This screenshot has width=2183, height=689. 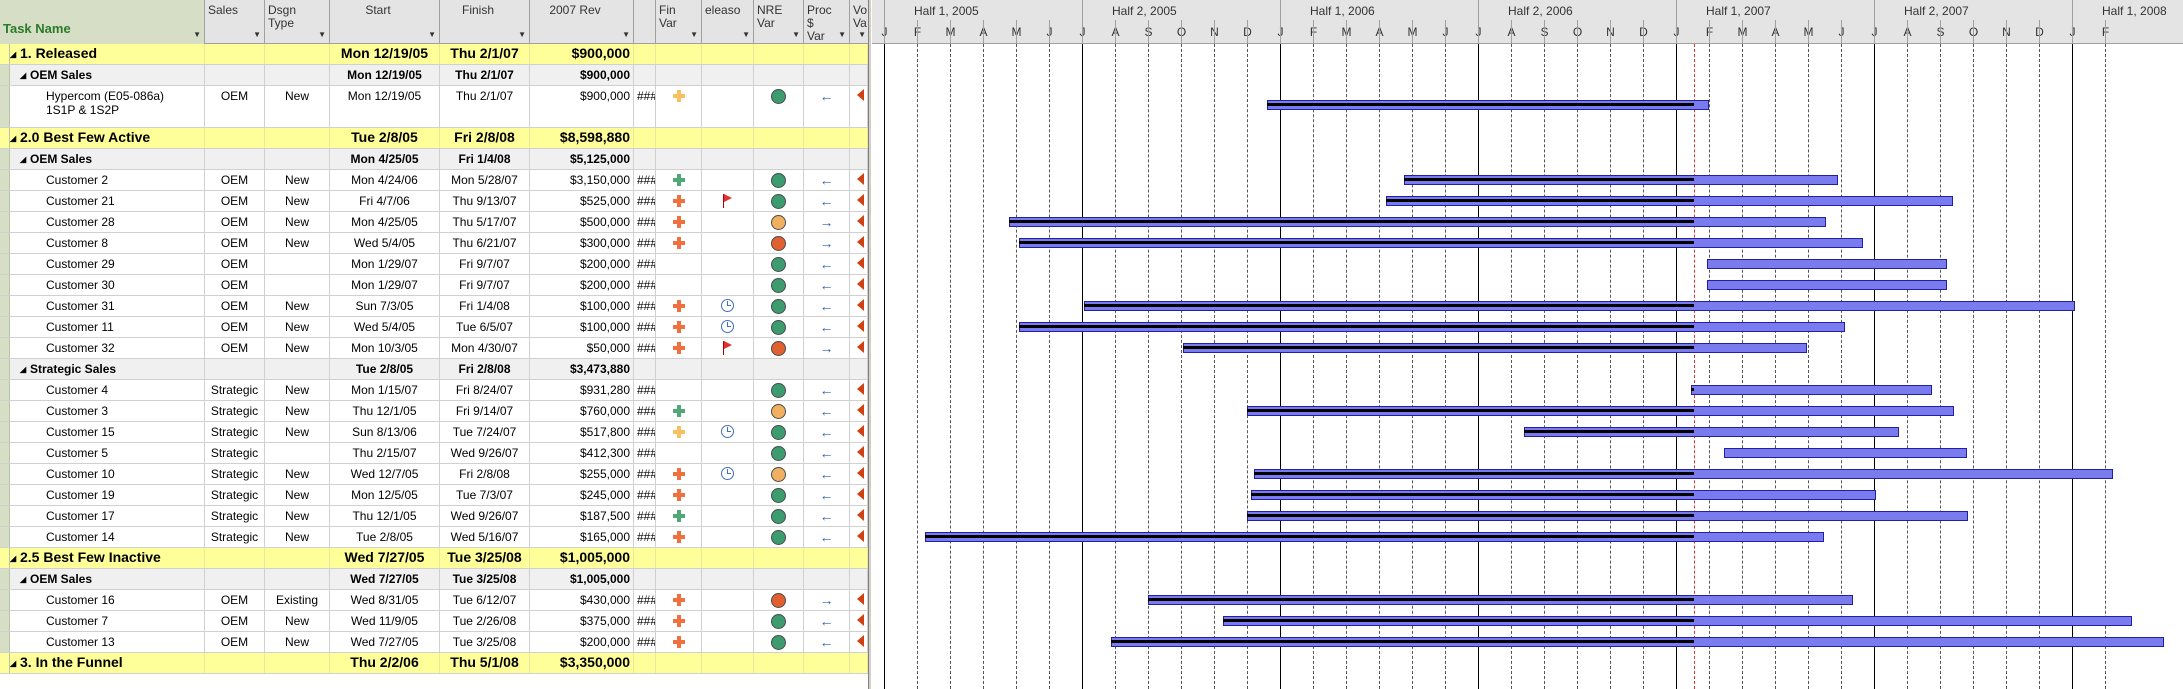 I want to click on column-header-nre: NRE Var ▼, so click(x=779, y=22).